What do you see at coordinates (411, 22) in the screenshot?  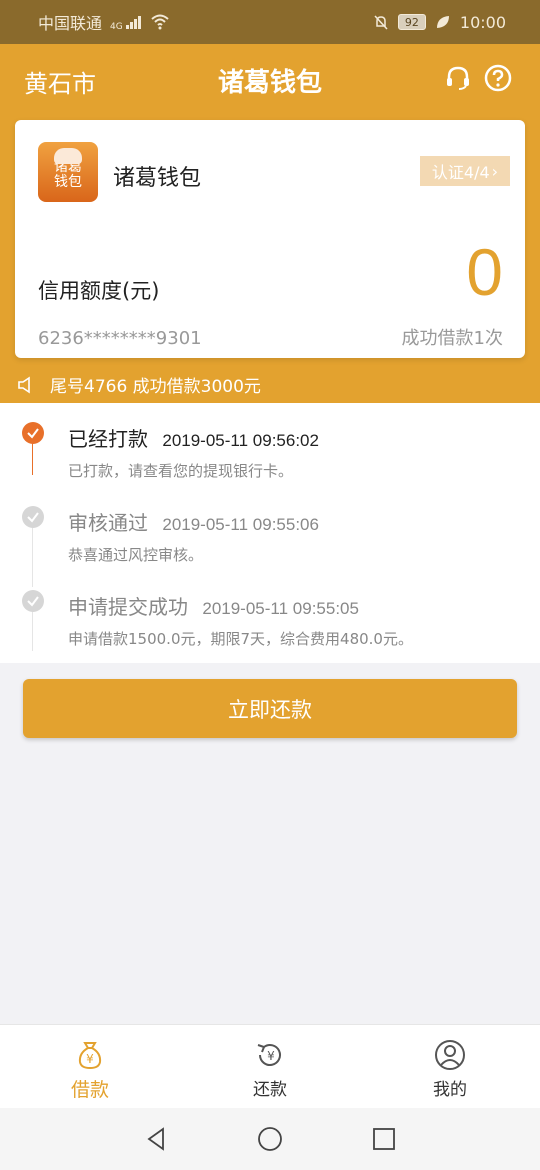 I see `battery-level: 92` at bounding box center [411, 22].